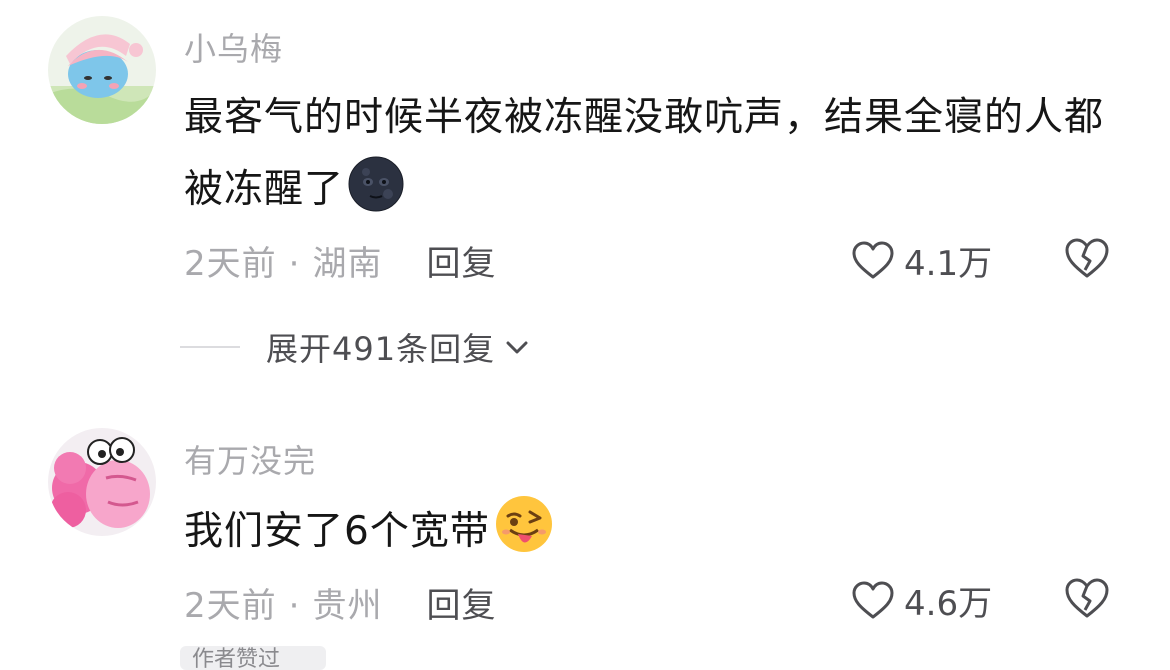 Image resolution: width=1170 pixels, height=670 pixels. I want to click on divider, so click(210, 347).